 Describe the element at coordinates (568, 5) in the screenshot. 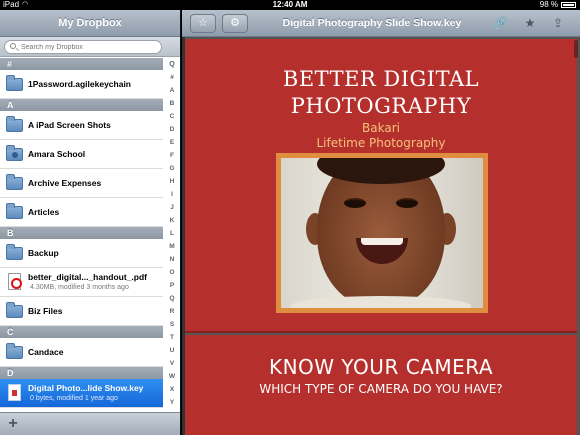

I see `battery-icon` at that location.